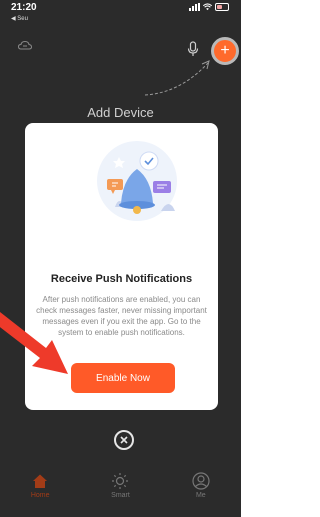 The height and width of the screenshot is (517, 320). Describe the element at coordinates (123, 378) in the screenshot. I see `enable-now-button: Enable Now` at that location.